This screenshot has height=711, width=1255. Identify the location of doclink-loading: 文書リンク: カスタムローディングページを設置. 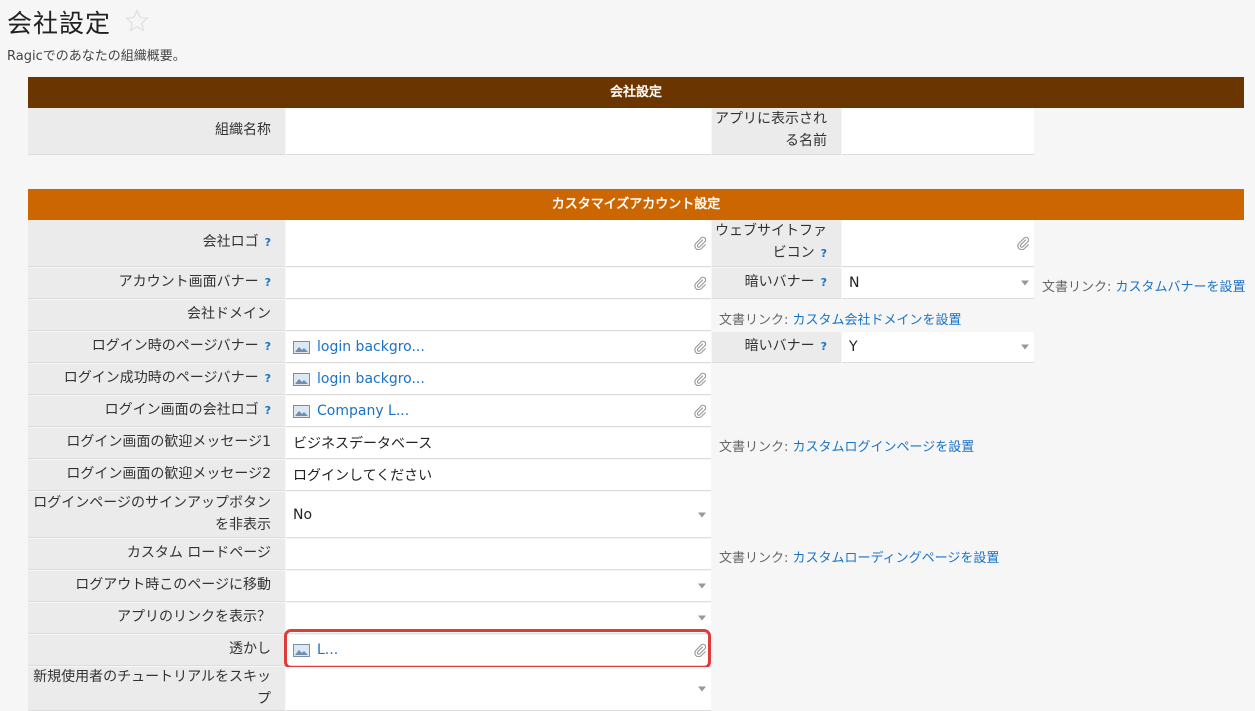
(859, 558).